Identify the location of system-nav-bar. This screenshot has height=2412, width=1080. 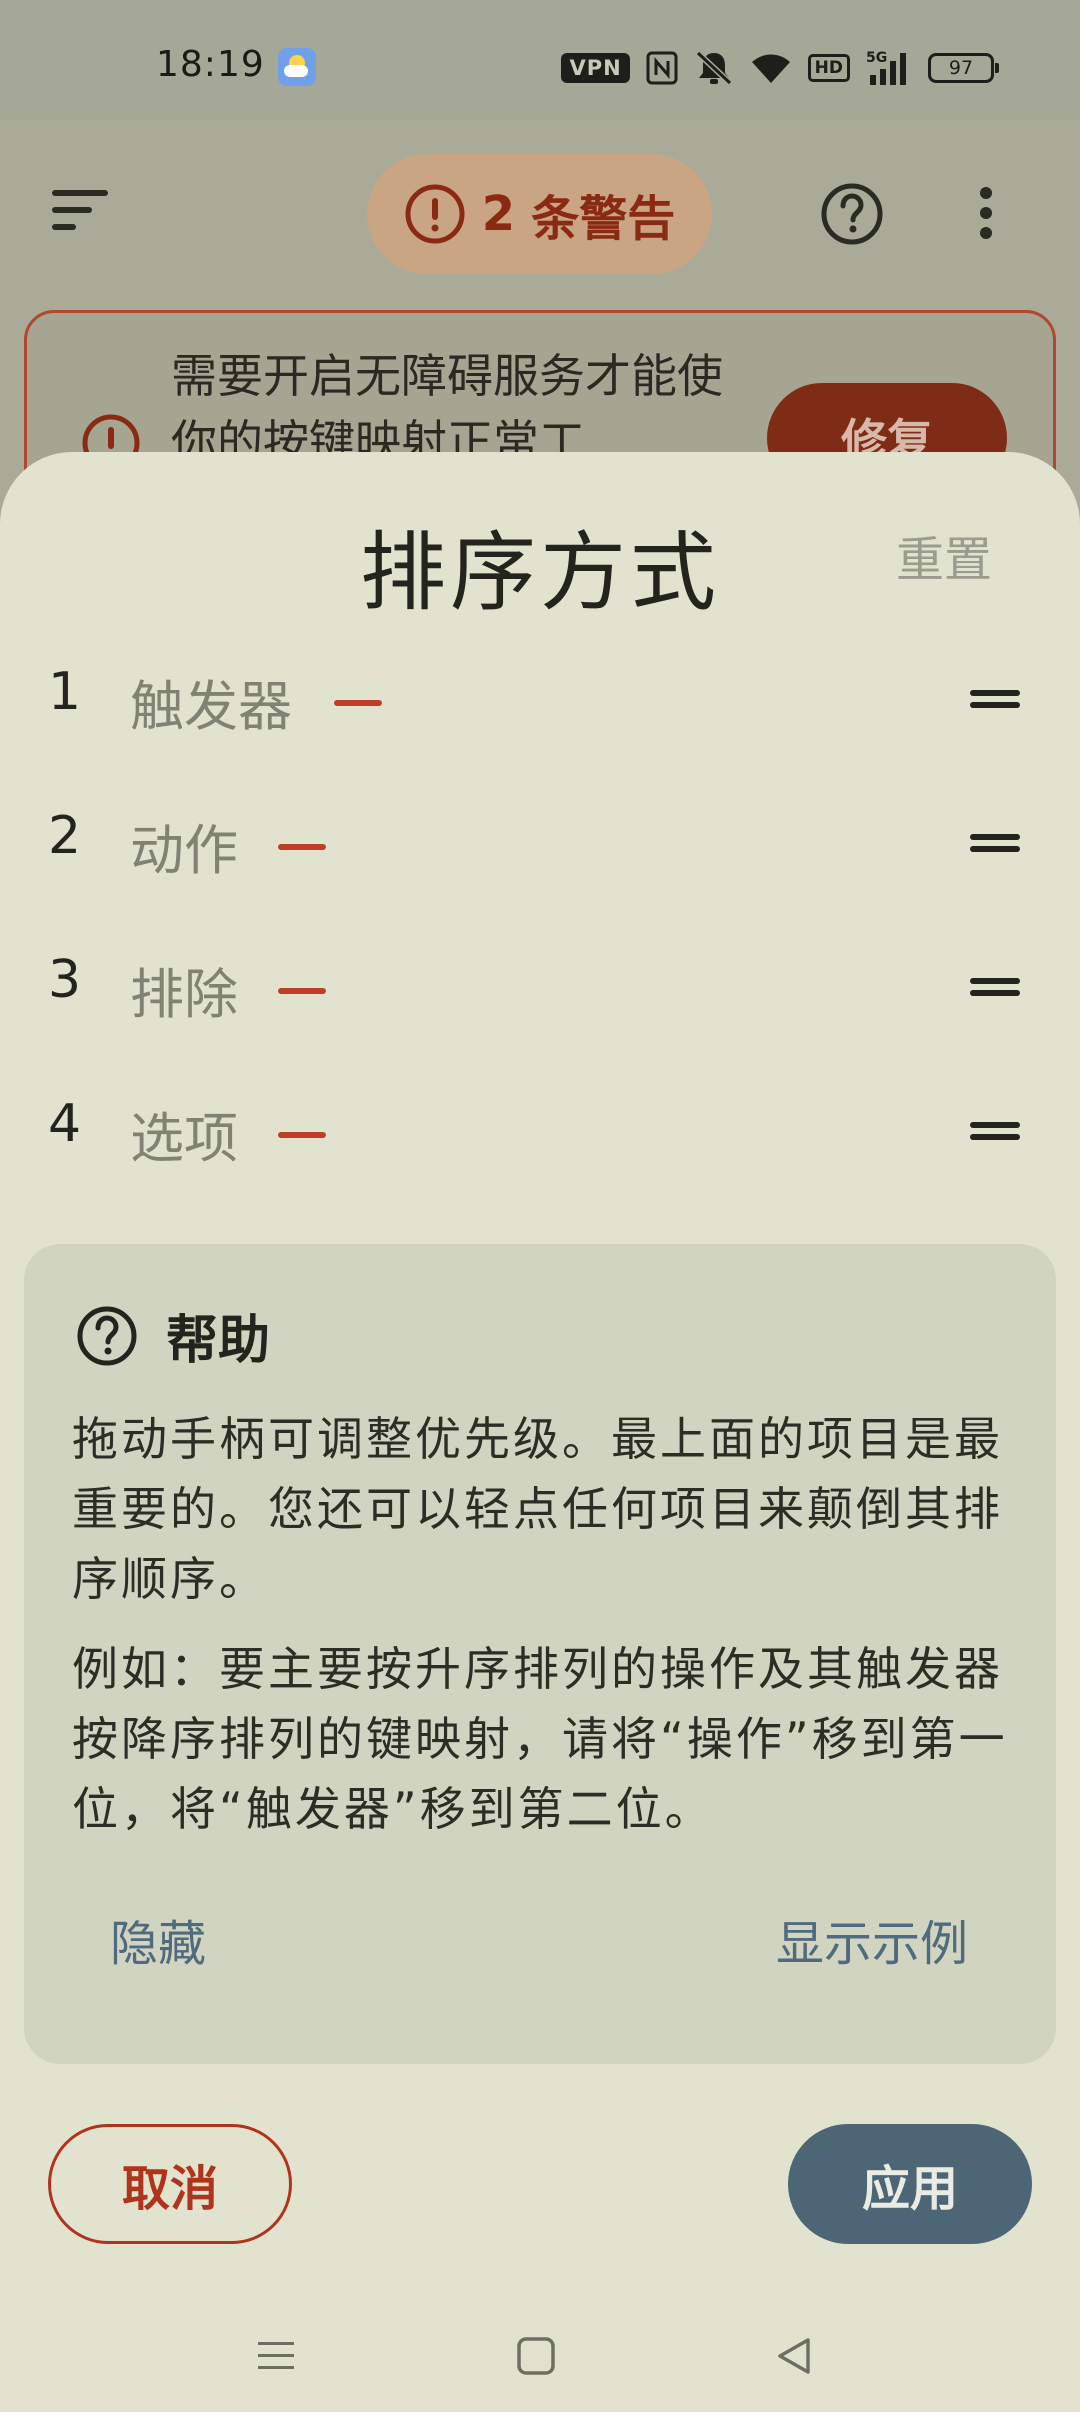
(540, 2362).